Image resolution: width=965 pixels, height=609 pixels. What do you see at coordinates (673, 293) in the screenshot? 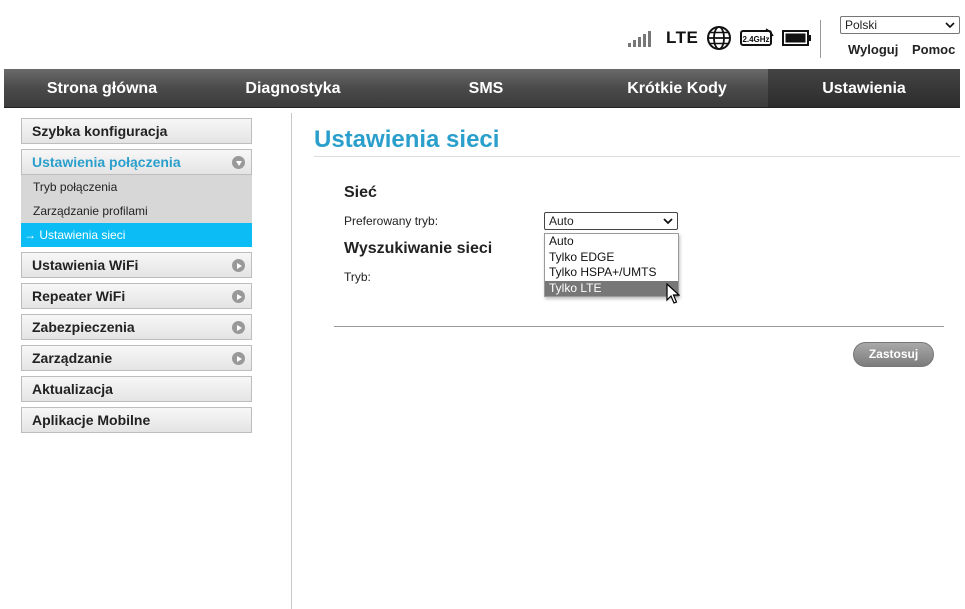
I see `mouse-cursor-icon` at bounding box center [673, 293].